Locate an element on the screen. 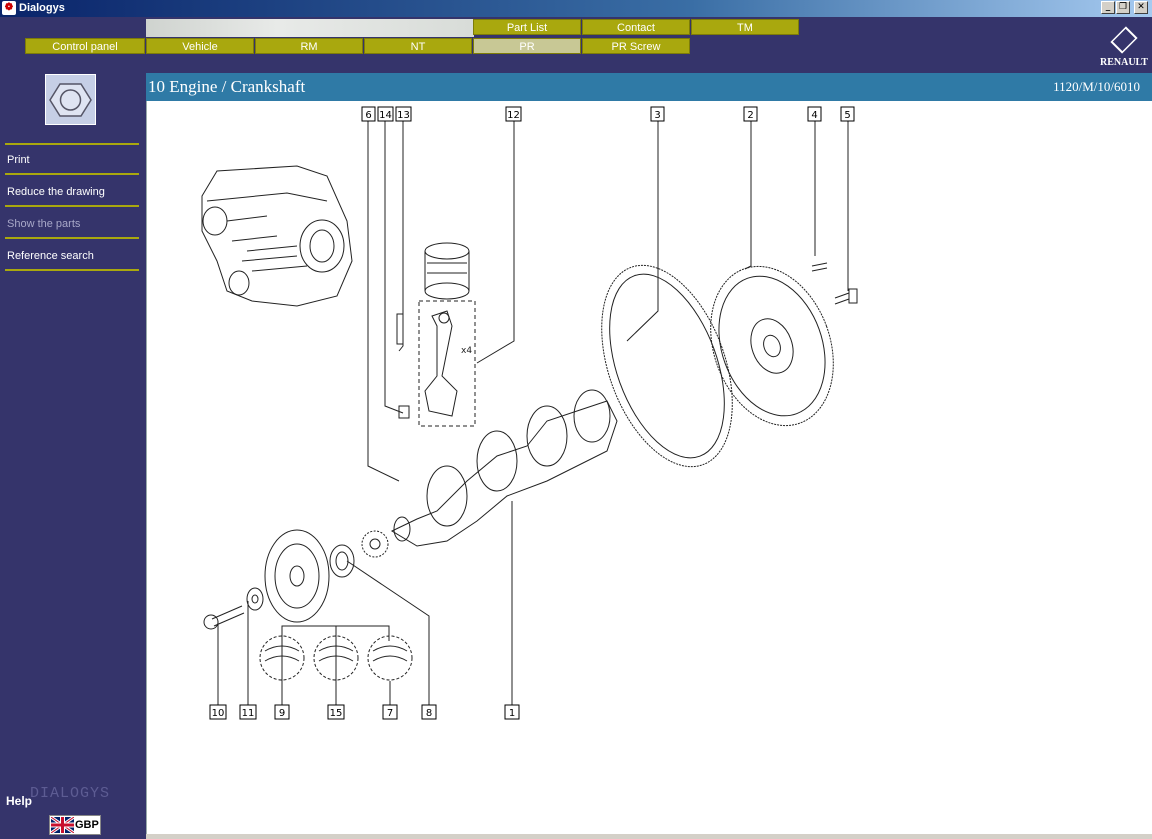  svg-text: 4 is located at coordinates (814, 115).